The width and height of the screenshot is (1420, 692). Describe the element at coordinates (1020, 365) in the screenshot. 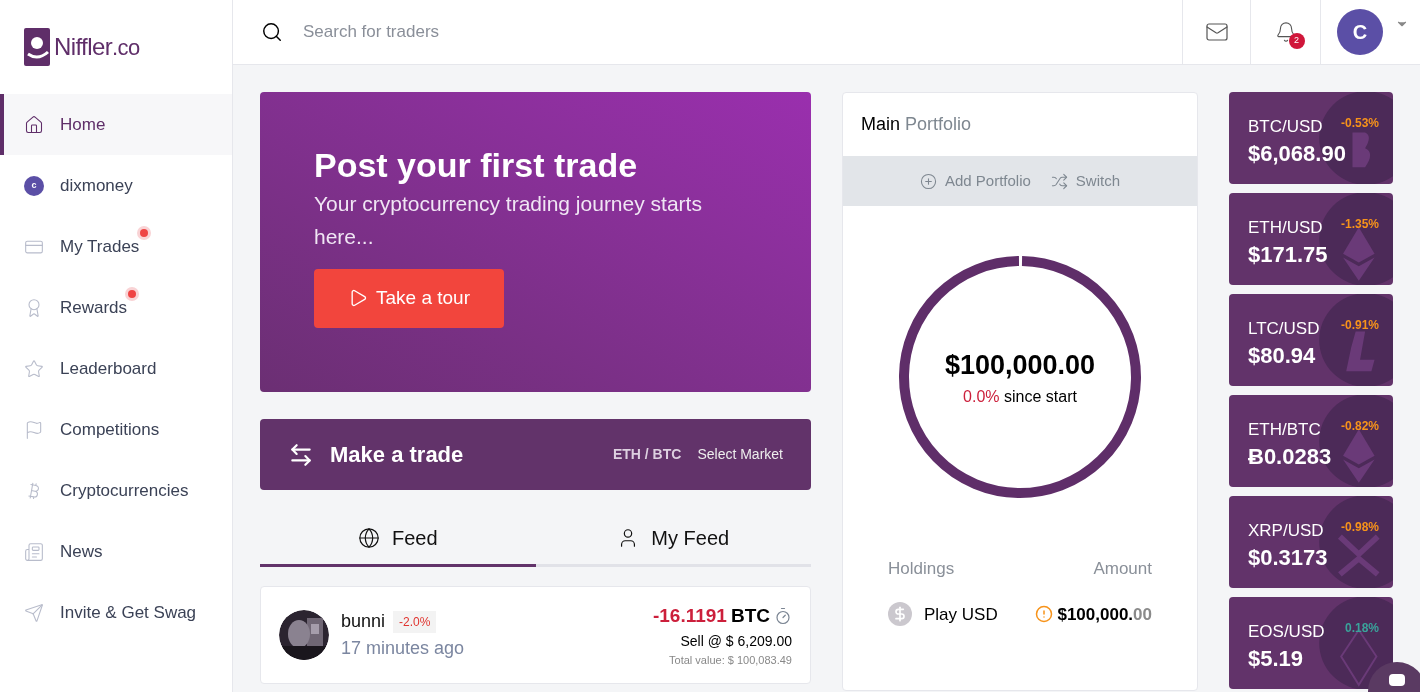

I see `portfolio-value: $100,000.00` at that location.